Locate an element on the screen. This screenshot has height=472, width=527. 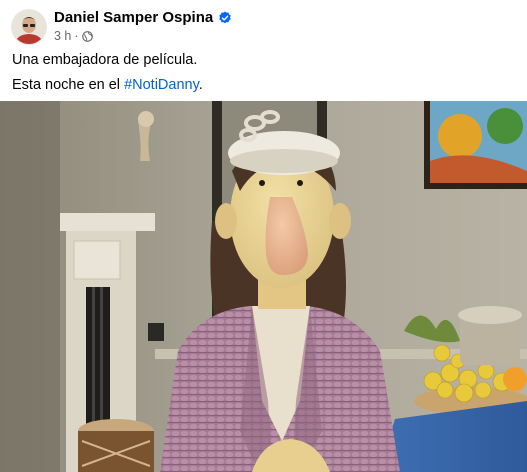
caption-punct: . is located at coordinates (200, 85).